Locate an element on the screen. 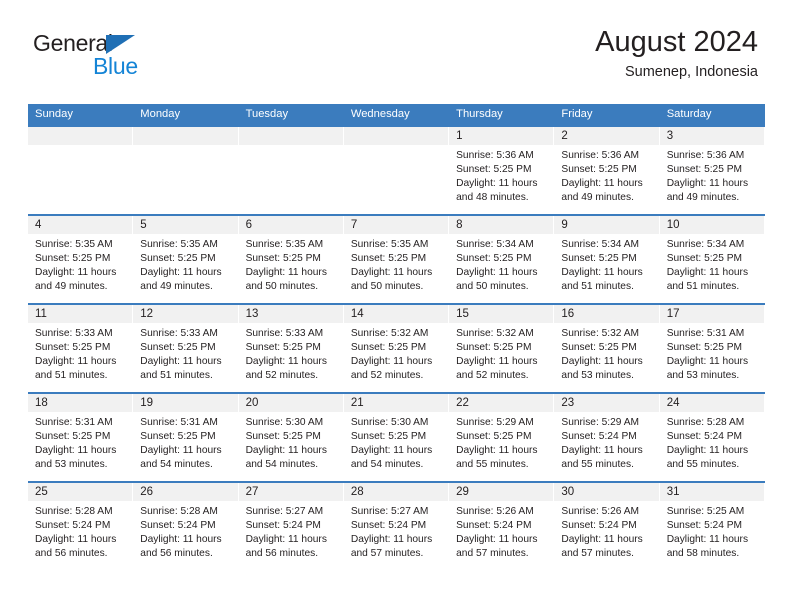  daylight-text-line2: and 54 minutes. is located at coordinates (176, 465).